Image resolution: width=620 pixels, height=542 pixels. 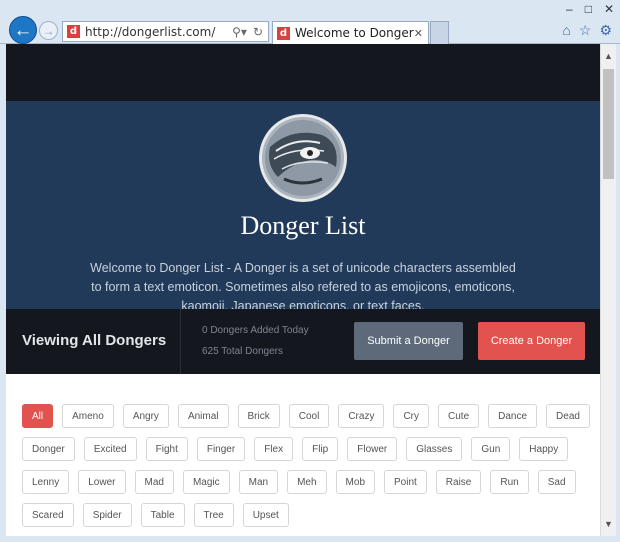 I want to click on scroll-up-icon: ▲, so click(x=608, y=56).